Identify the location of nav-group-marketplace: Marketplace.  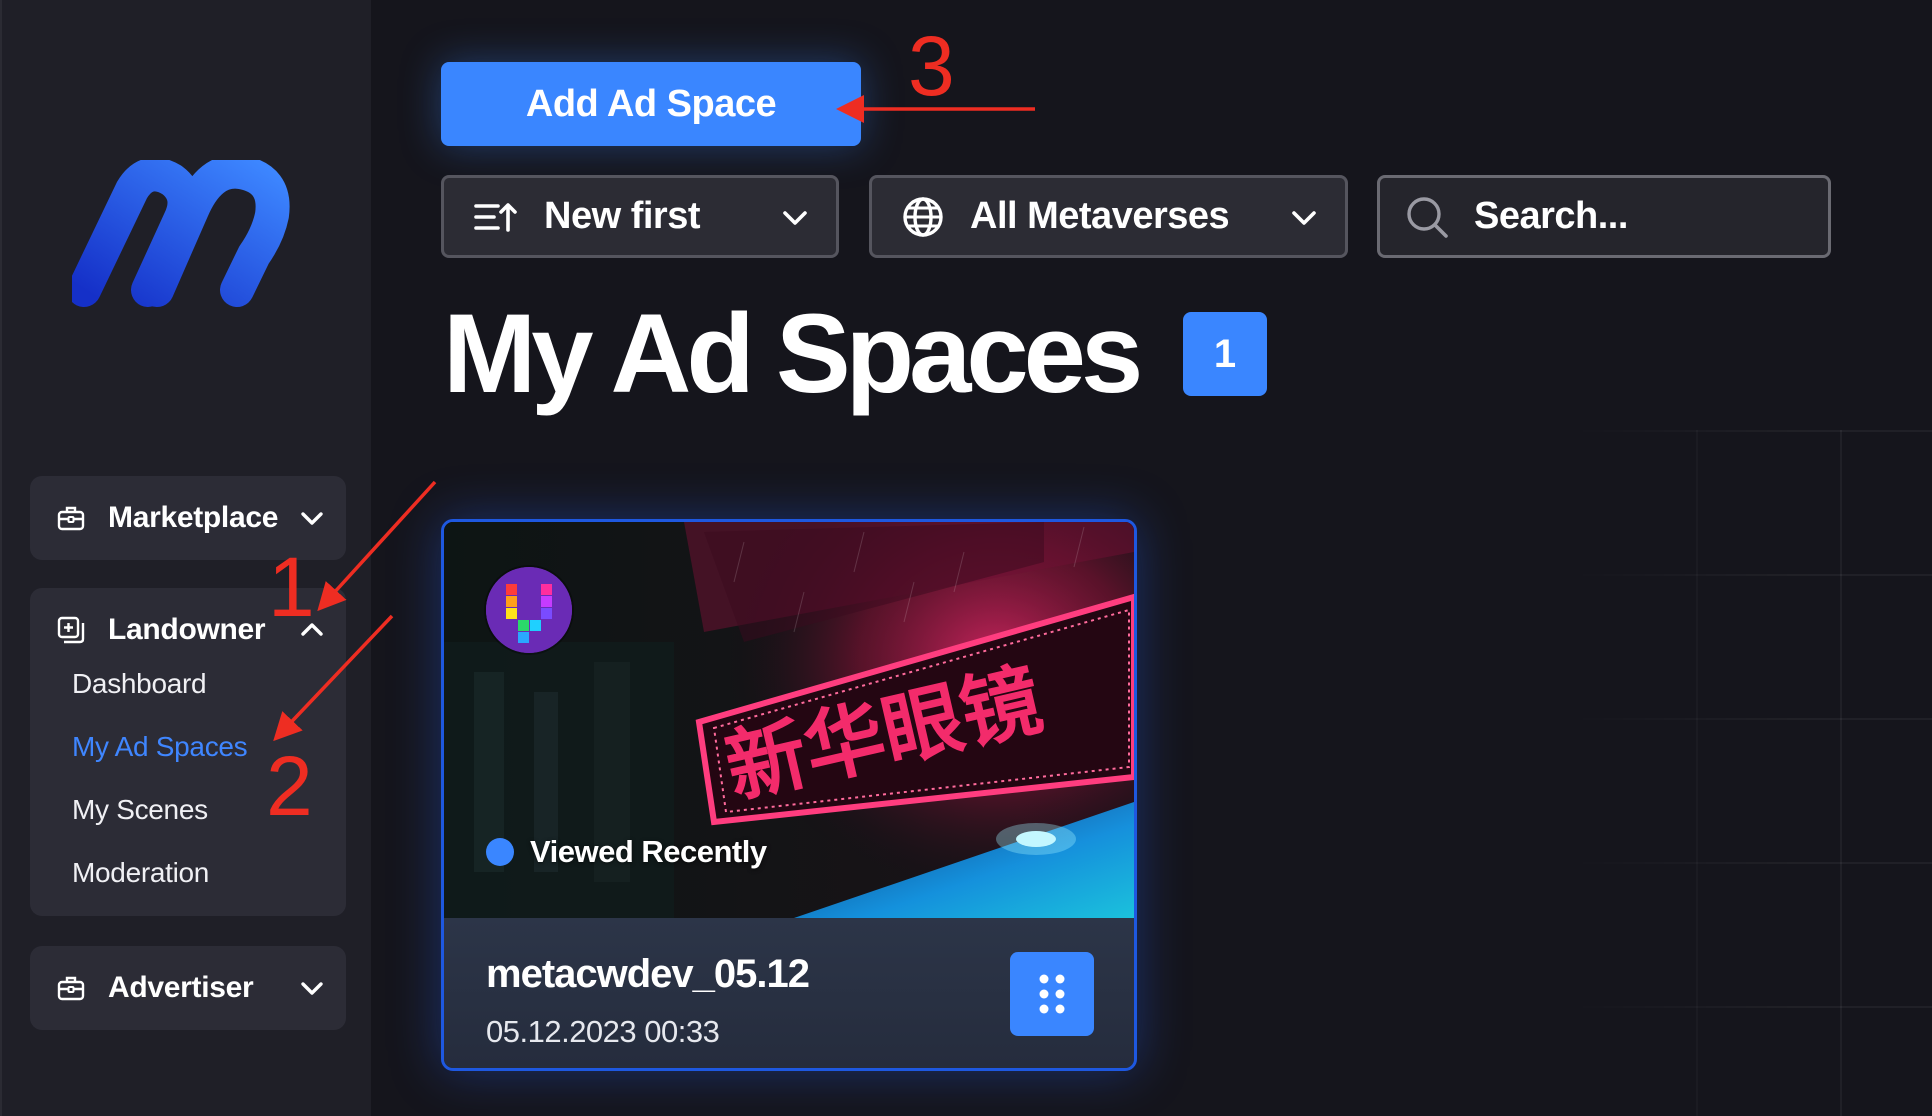
(188, 518).